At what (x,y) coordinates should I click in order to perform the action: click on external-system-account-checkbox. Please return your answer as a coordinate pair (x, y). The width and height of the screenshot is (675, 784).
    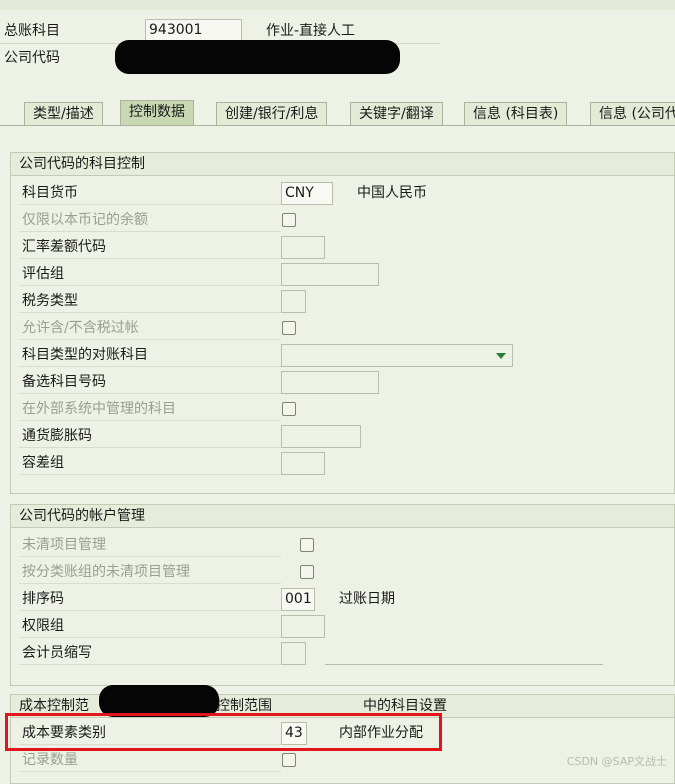
    Looking at the image, I should click on (289, 409).